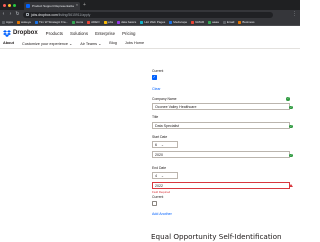  Describe the element at coordinates (91, 33) in the screenshot. I see `primary-nav: Products Solutions Enterprise Pricing` at that location.